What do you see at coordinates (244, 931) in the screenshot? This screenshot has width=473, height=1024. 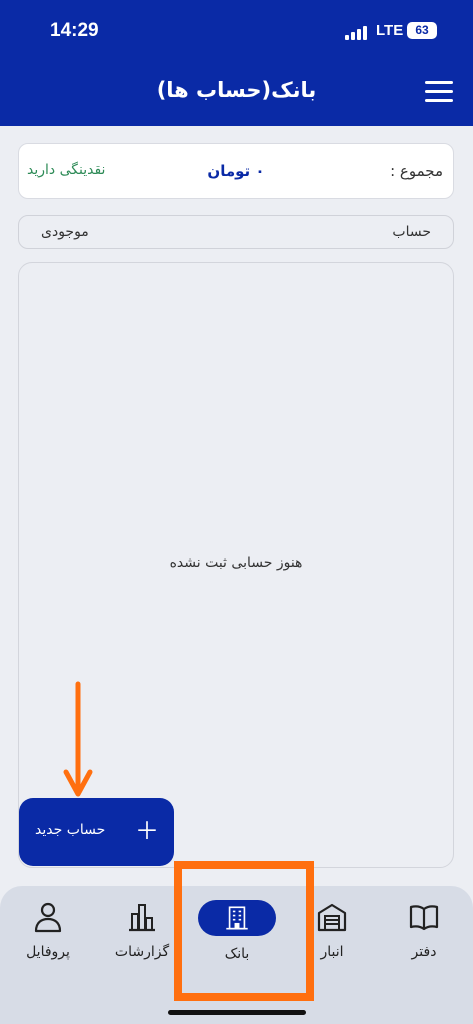 I see `annotation-highlight-box` at bounding box center [244, 931].